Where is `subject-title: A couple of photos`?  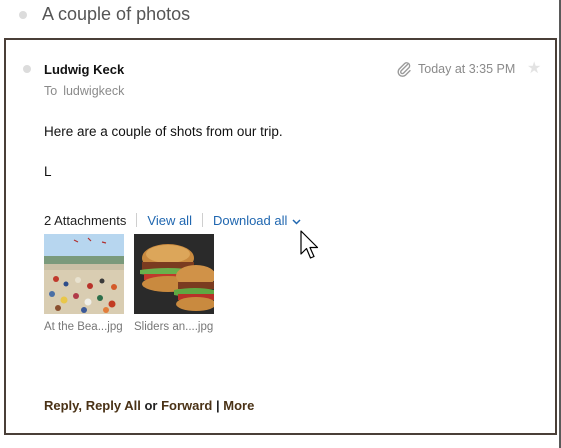 subject-title: A couple of photos is located at coordinates (116, 14).